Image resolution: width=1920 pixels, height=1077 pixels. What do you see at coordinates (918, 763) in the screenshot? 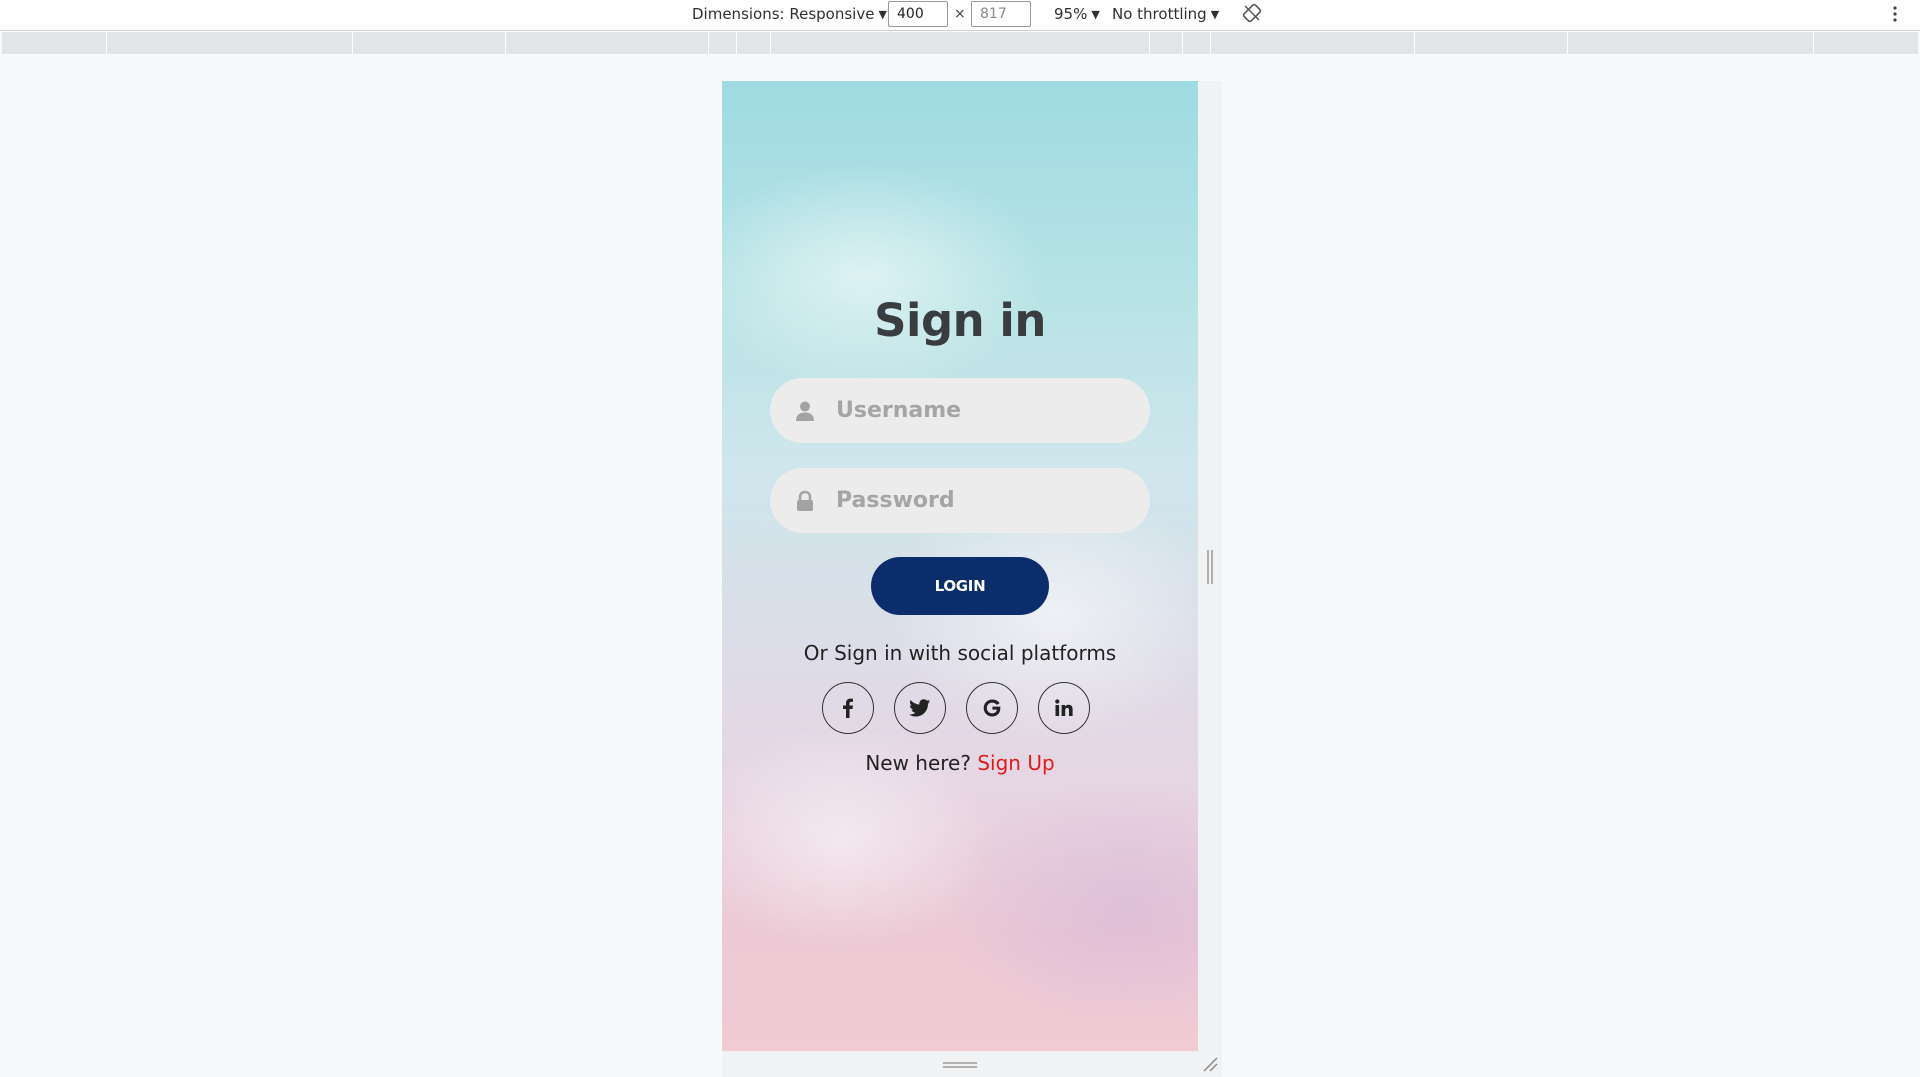
I see `new-here-text: New here?` at bounding box center [918, 763].